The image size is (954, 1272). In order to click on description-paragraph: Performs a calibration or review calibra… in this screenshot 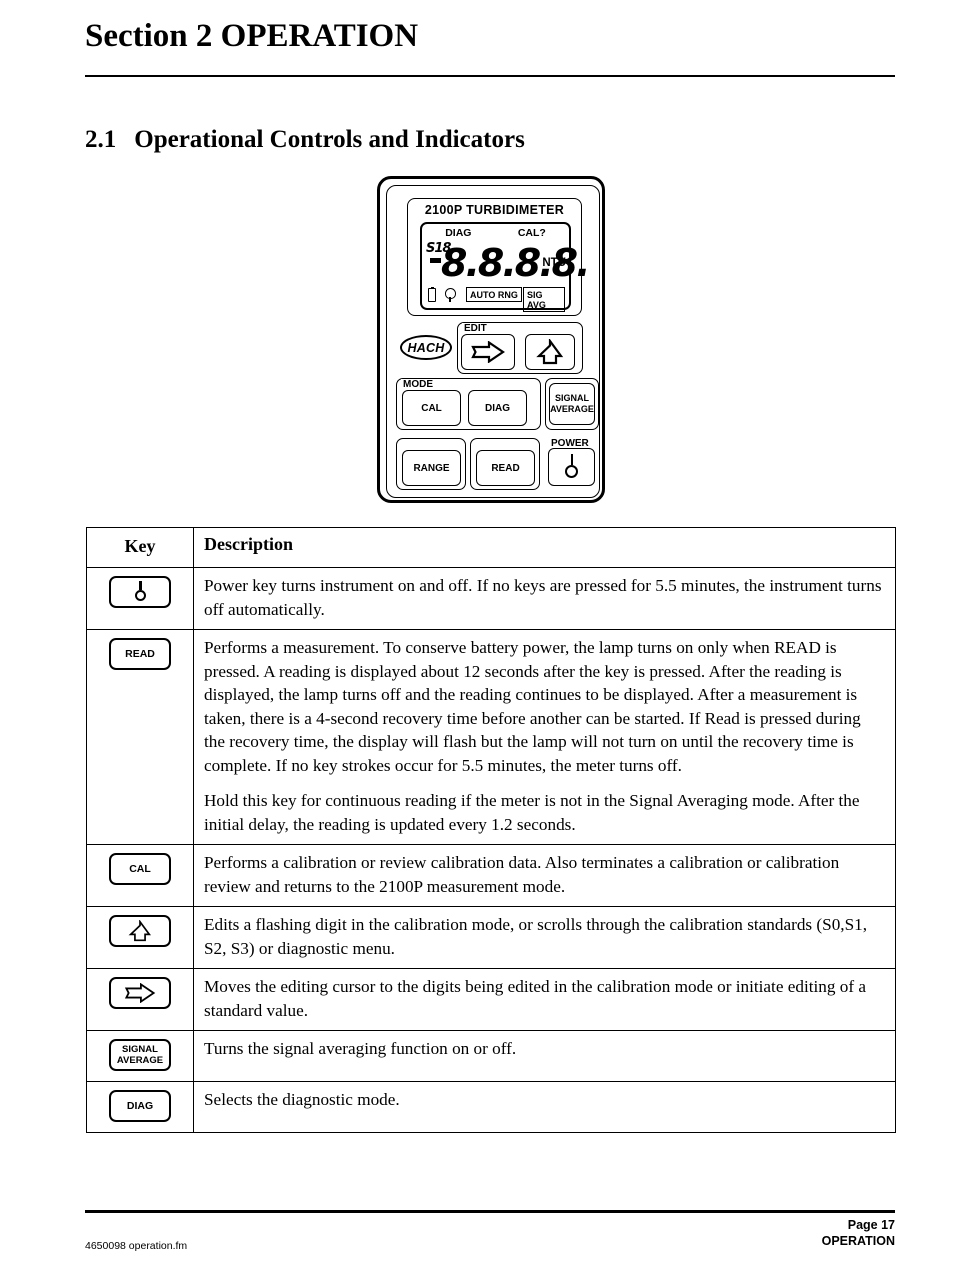, I will do `click(522, 874)`.